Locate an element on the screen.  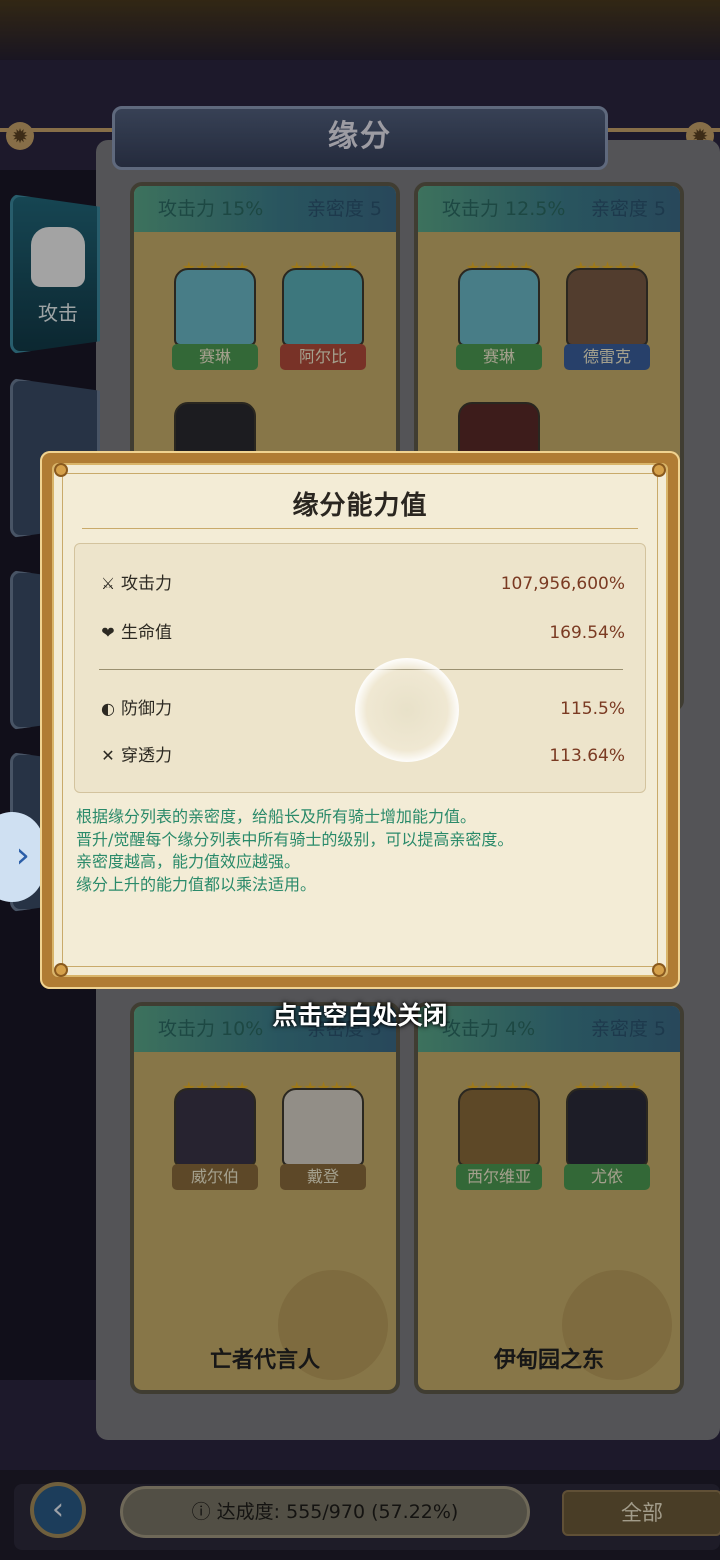
heart-icon: ❤ is located at coordinates (108, 632).